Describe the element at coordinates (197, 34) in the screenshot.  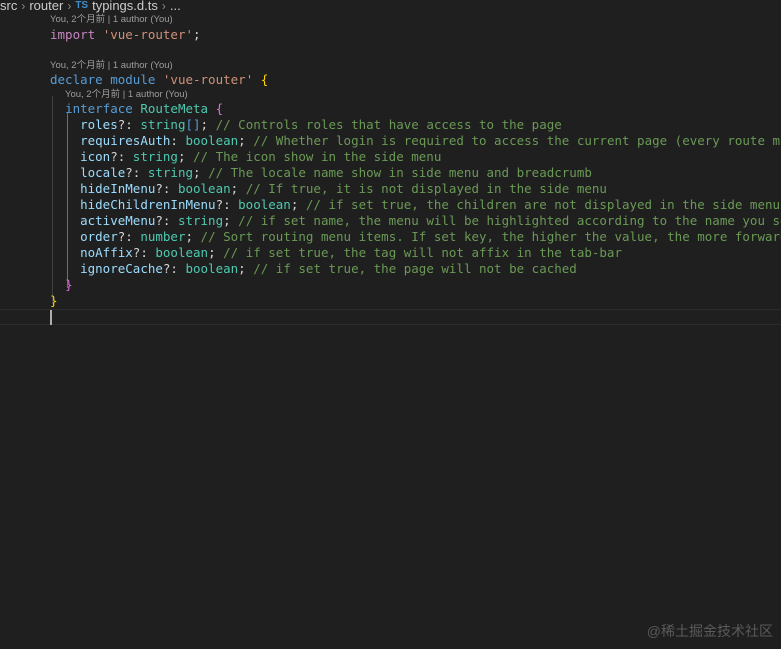
I see `token-punctuation: ;` at that location.